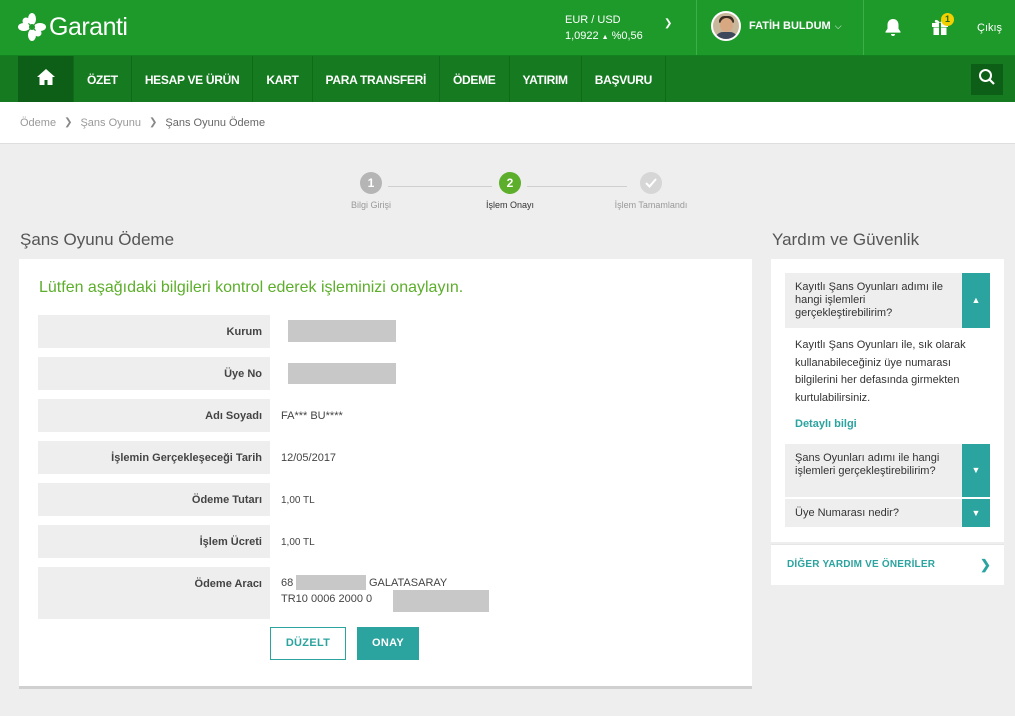 The height and width of the screenshot is (716, 1015). Describe the element at coordinates (215, 122) in the screenshot. I see `breadcrumb-current: Şans Oyunu Ödeme` at that location.